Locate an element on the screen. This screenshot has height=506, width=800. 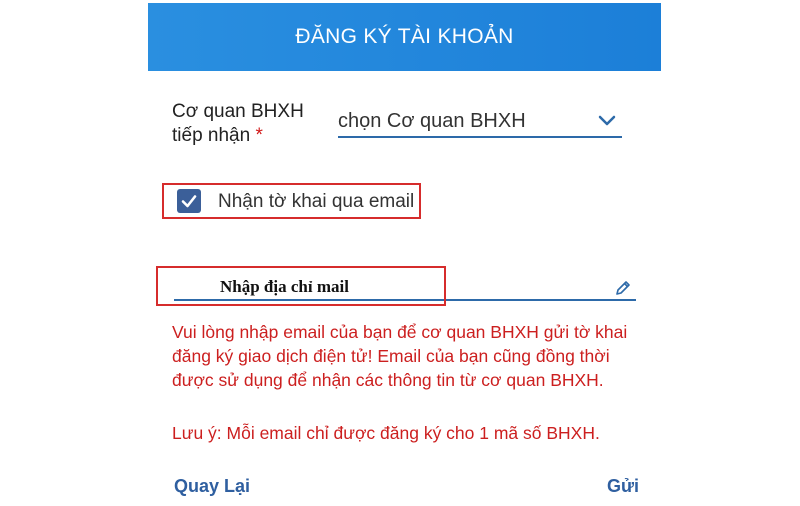
page-header: ĐĂNG KÝ TÀI KHOẢN is located at coordinates (404, 37).